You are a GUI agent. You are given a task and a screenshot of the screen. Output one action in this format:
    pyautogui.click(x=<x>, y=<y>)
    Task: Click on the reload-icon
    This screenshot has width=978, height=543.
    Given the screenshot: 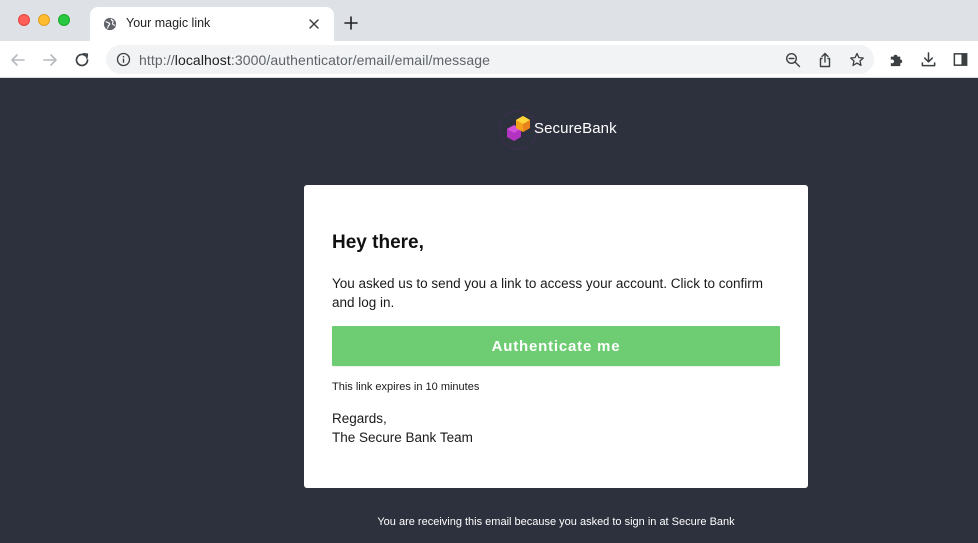 What is the action you would take?
    pyautogui.click(x=82, y=60)
    